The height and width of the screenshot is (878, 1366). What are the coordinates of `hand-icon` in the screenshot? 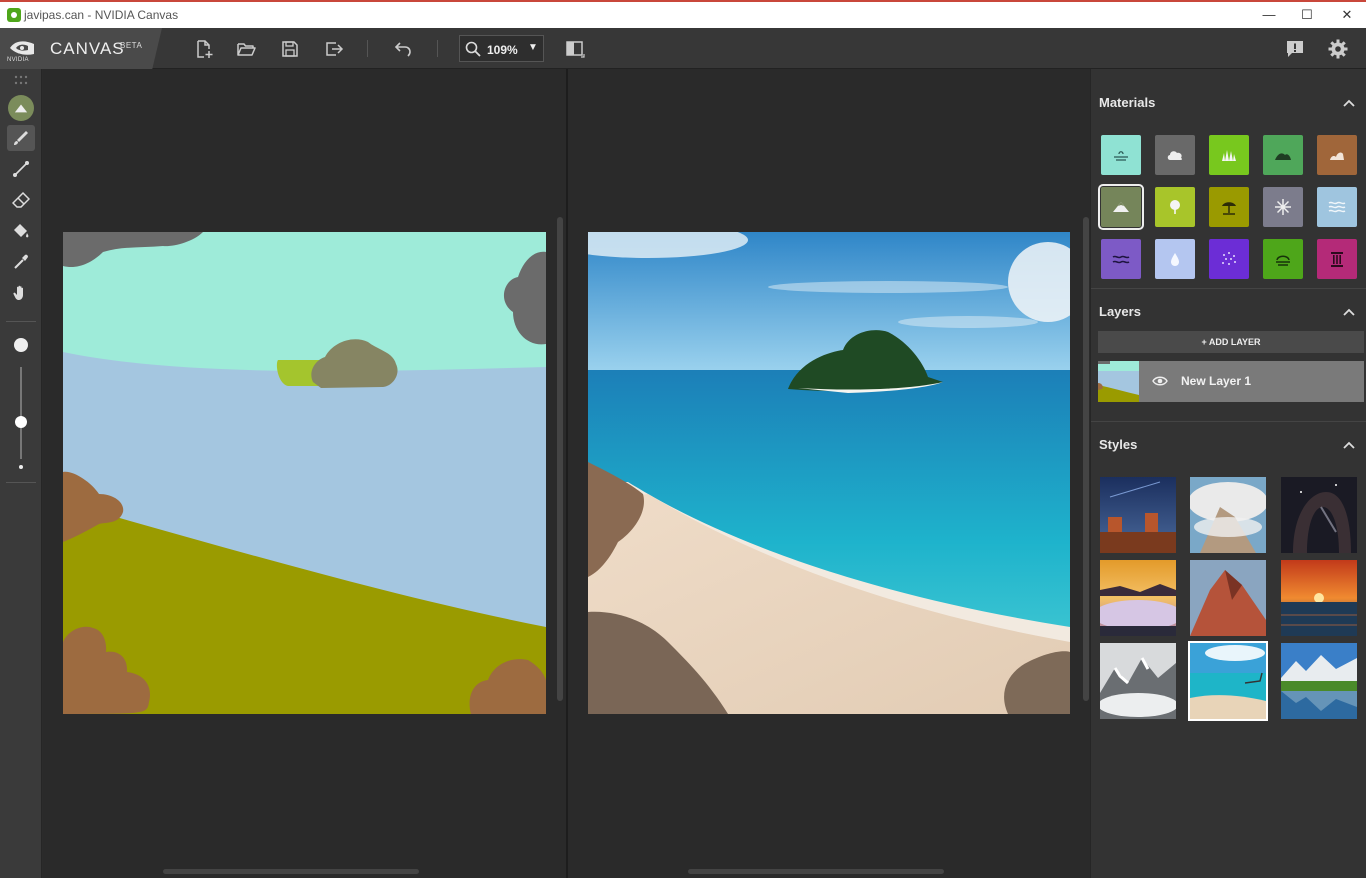 It's located at (18, 292).